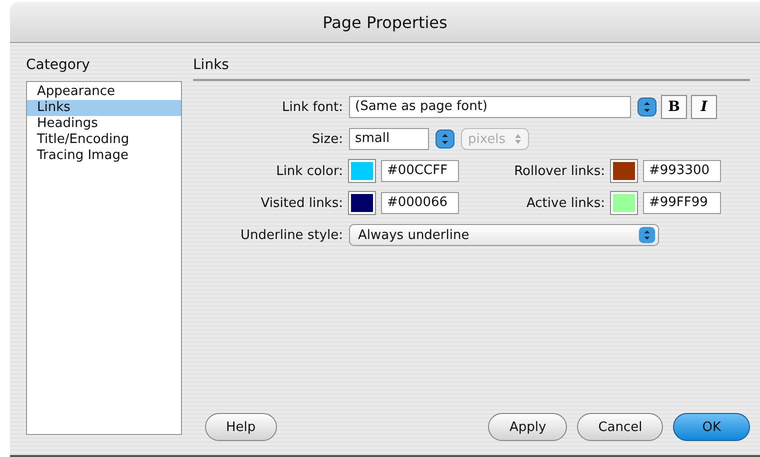  What do you see at coordinates (565, 203) in the screenshot?
I see `field-label: Active links:` at bounding box center [565, 203].